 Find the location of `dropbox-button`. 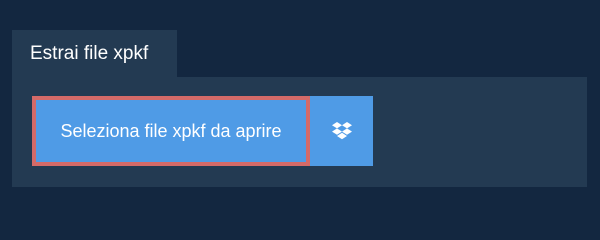

dropbox-button is located at coordinates (341, 131).